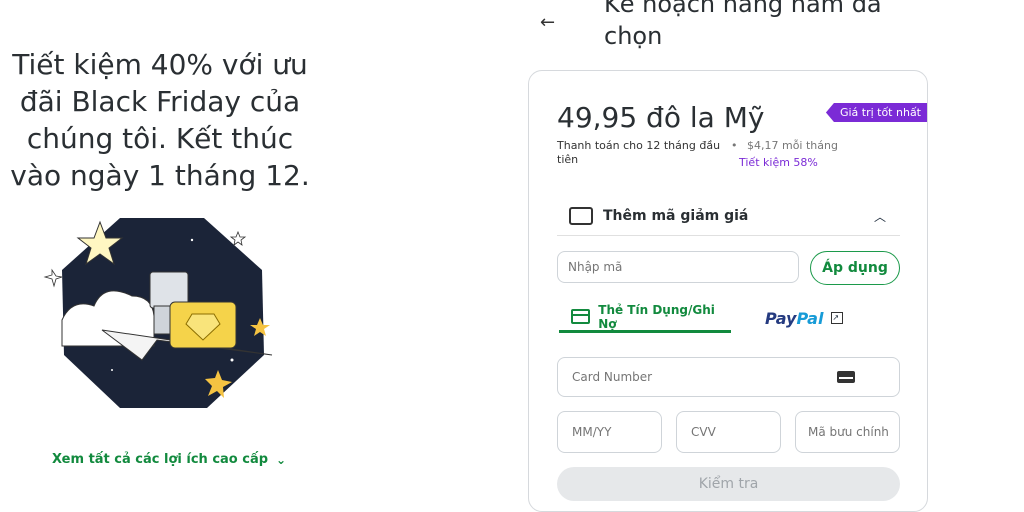 This screenshot has width=1024, height=512. What do you see at coordinates (581, 216) in the screenshot?
I see `ticket-icon` at bounding box center [581, 216].